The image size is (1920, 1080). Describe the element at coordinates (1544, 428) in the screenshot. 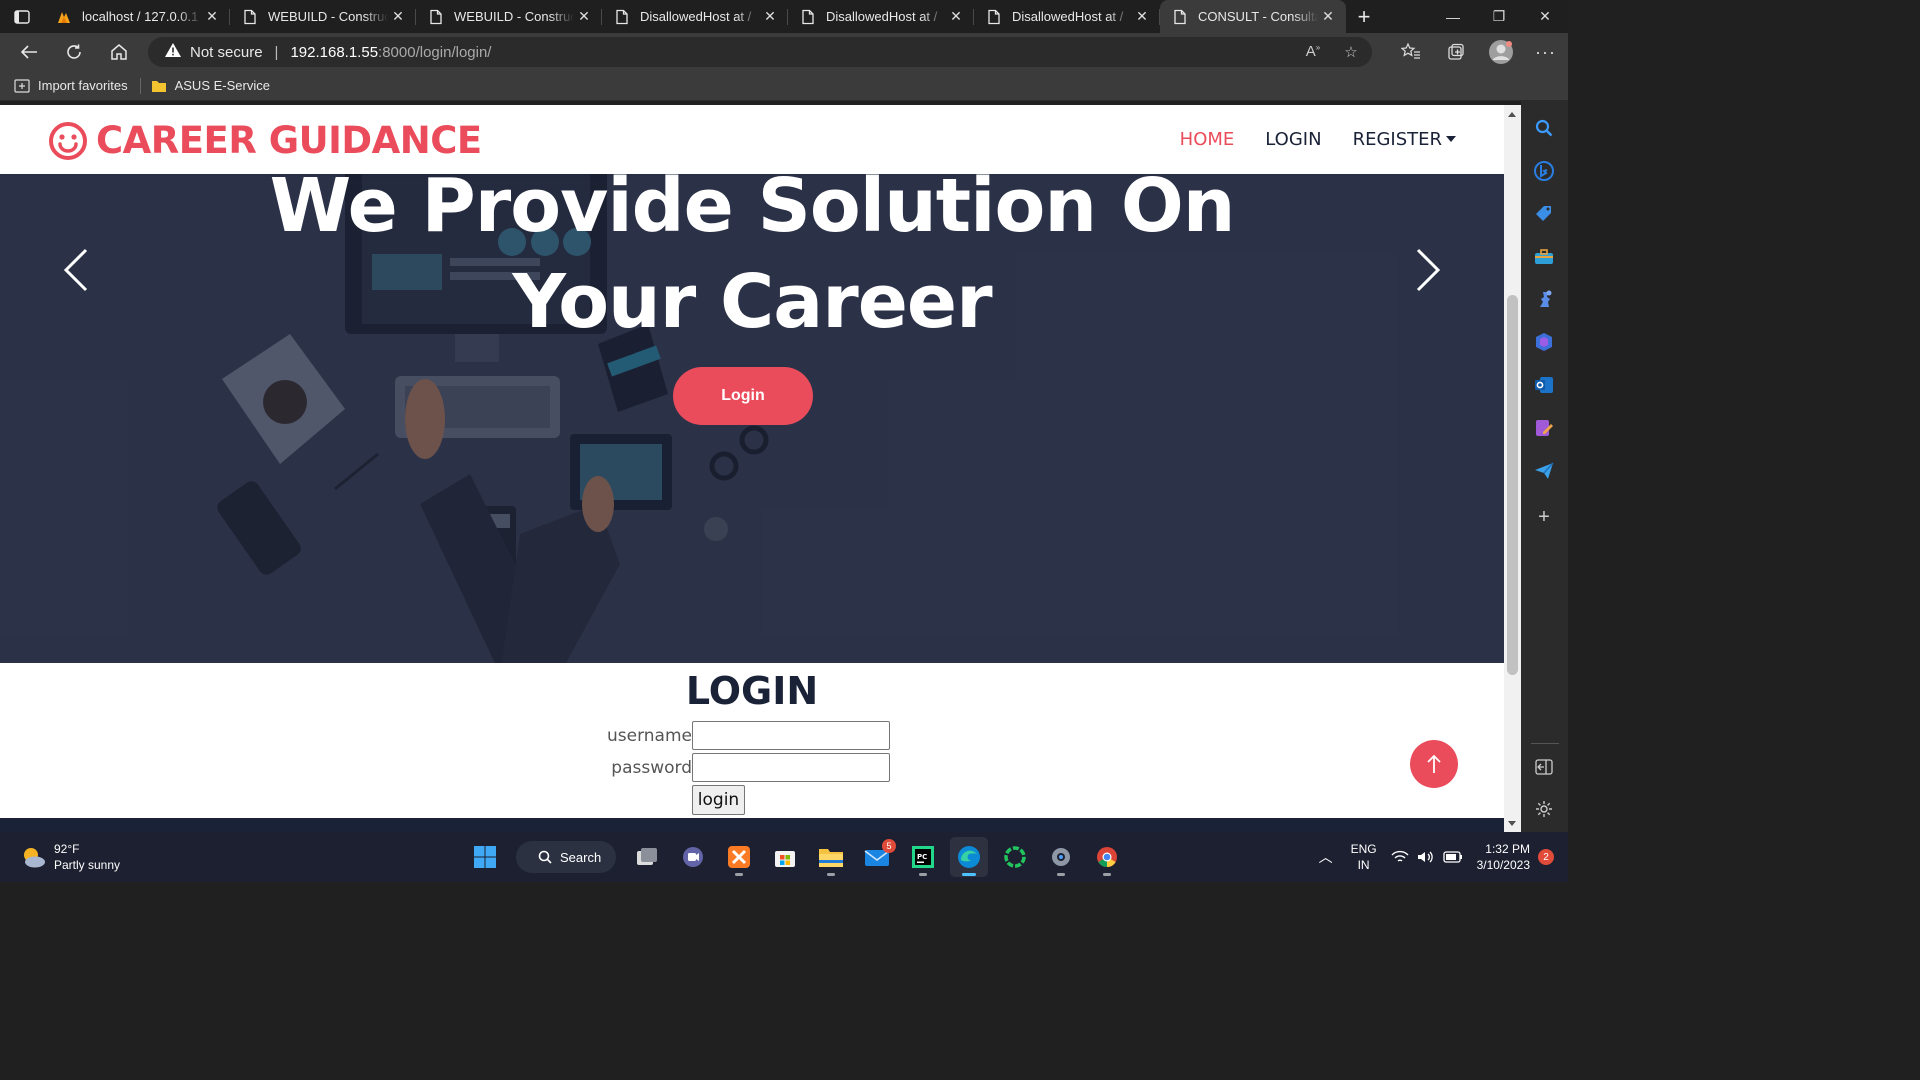

I see `drop-button` at that location.